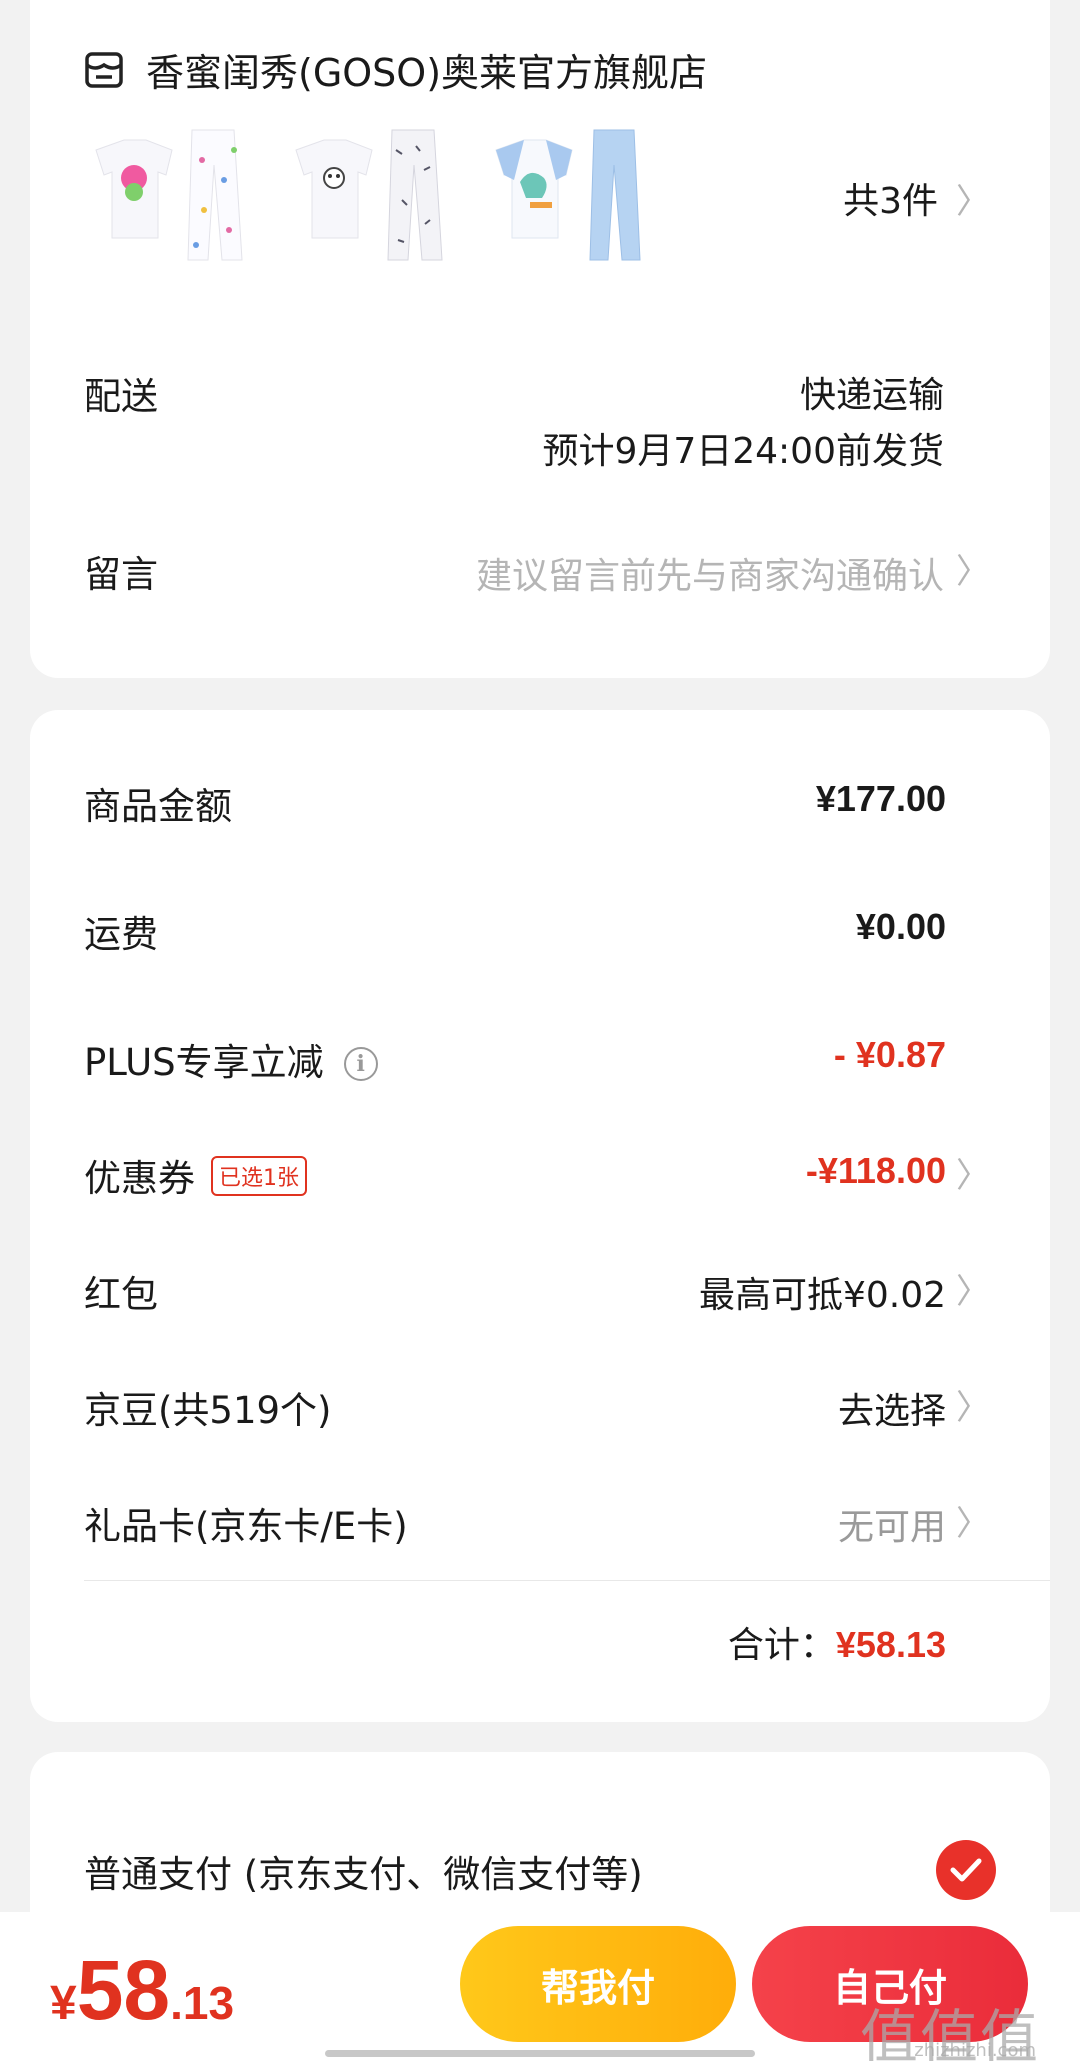  Describe the element at coordinates (975, 2050) in the screenshot. I see `watermark-url: zhizhizhi.com` at that location.